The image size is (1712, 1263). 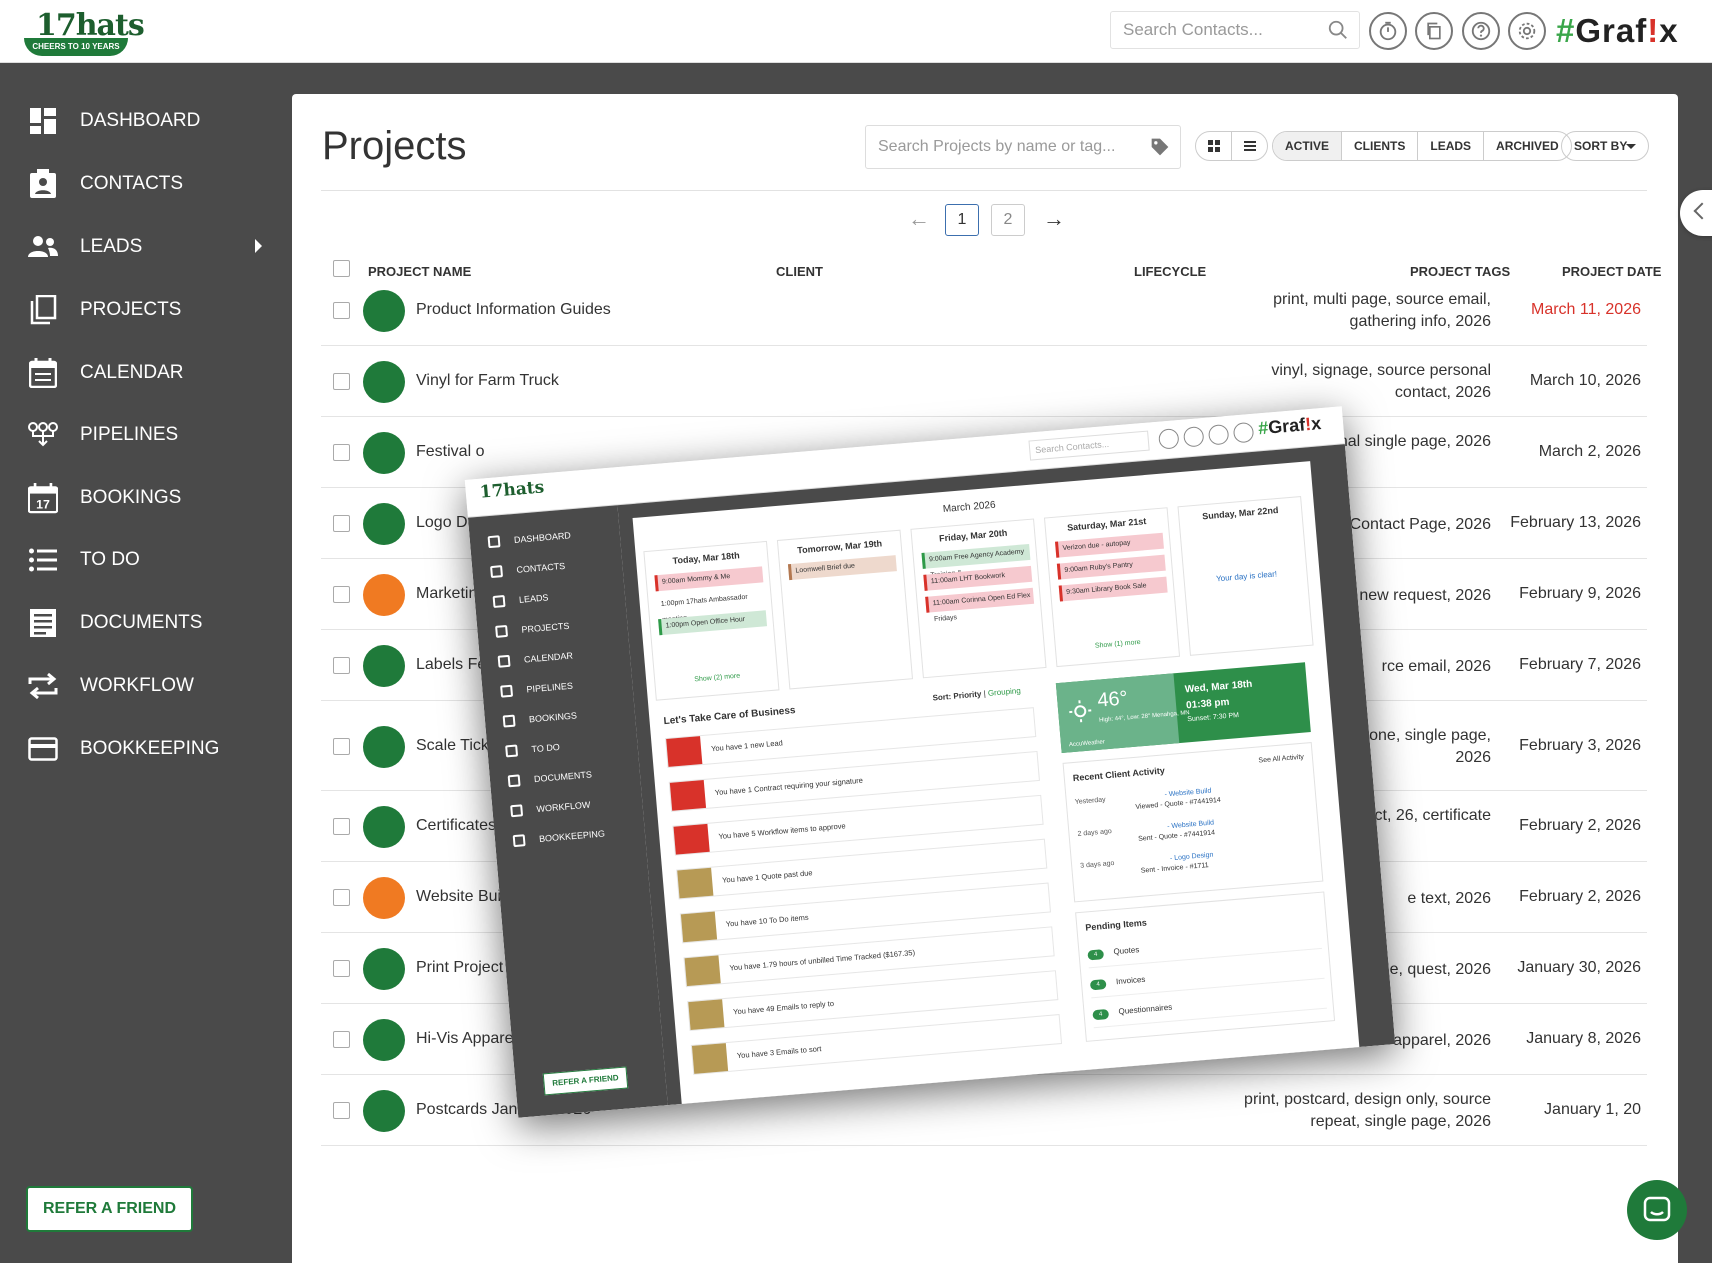 I want to click on filter-clients: CLIENTS, so click(x=1379, y=146).